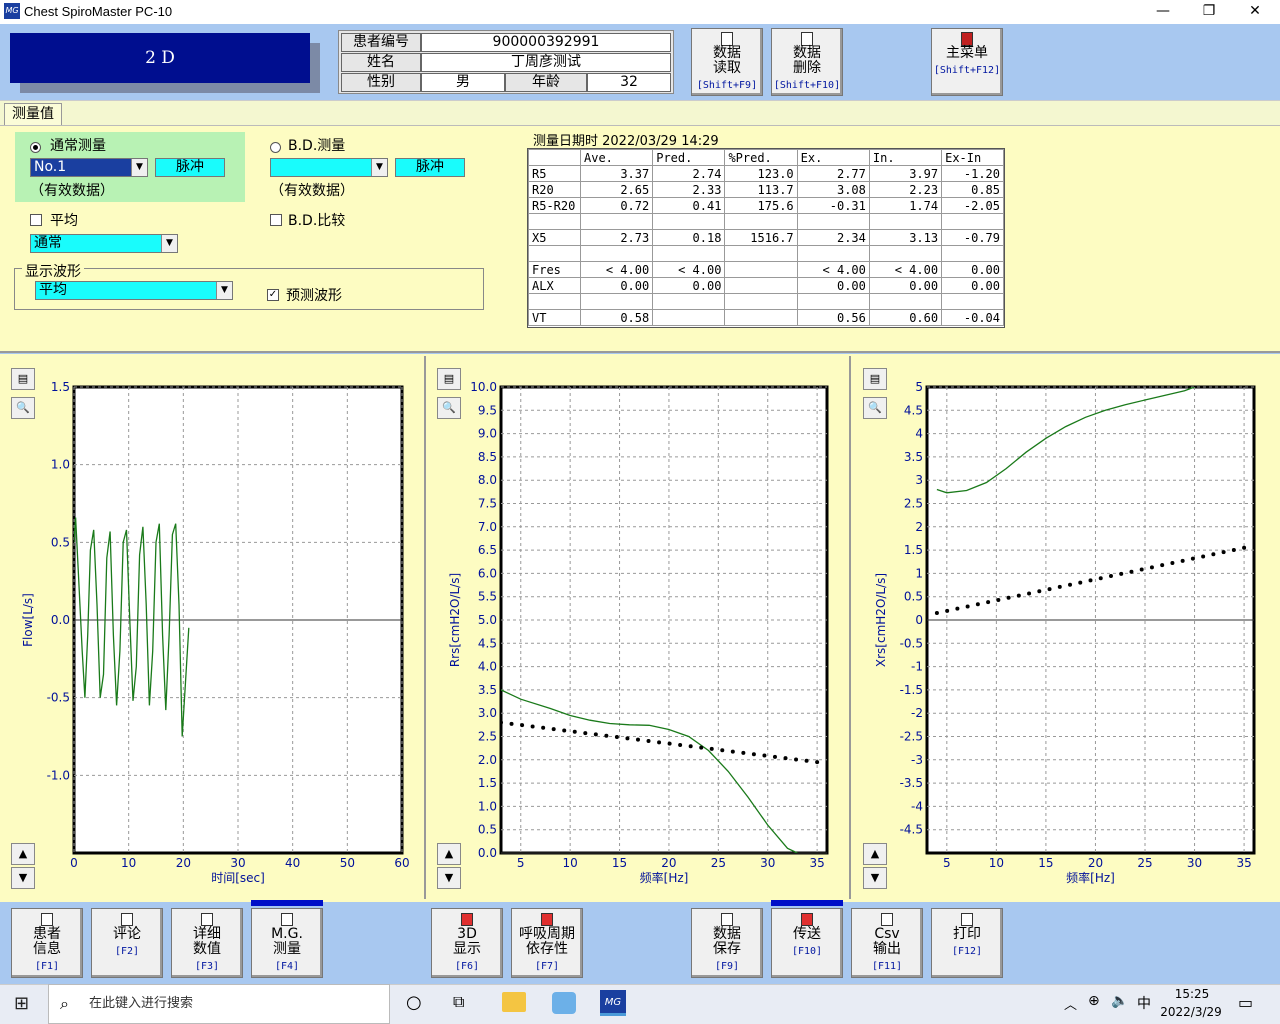 The height and width of the screenshot is (1024, 1280). I want to click on 3d-display-button: 3D 显示 [F6], so click(467, 943).